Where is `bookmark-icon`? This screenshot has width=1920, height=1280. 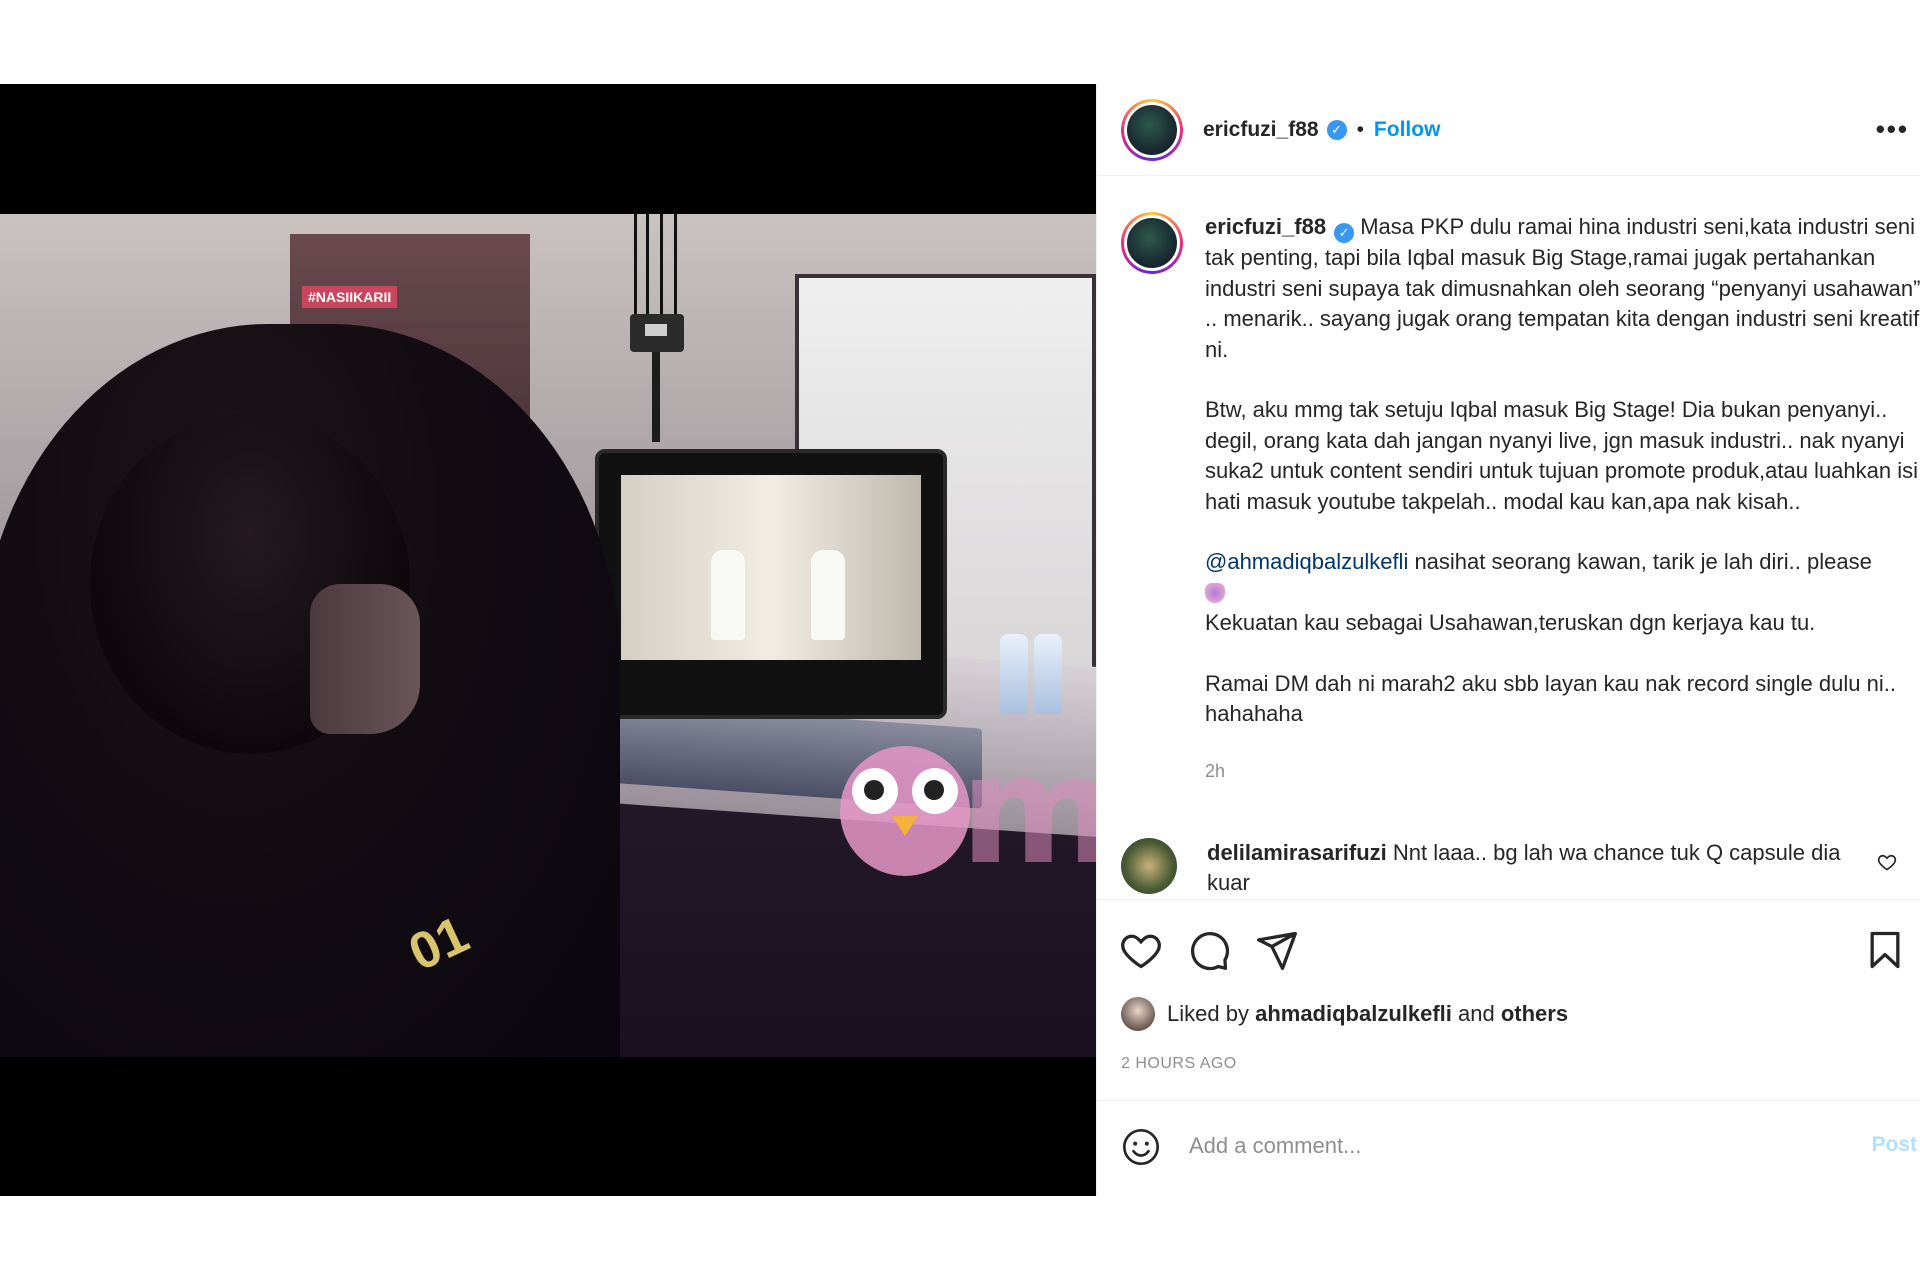 bookmark-icon is located at coordinates (1885, 950).